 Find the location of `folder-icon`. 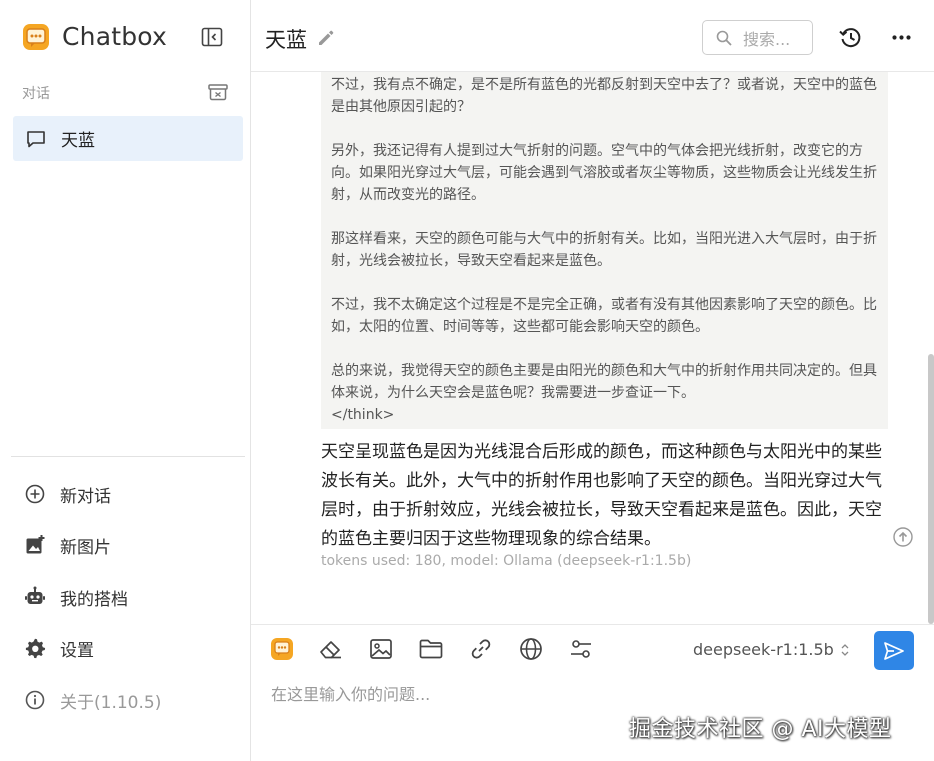

folder-icon is located at coordinates (431, 649).